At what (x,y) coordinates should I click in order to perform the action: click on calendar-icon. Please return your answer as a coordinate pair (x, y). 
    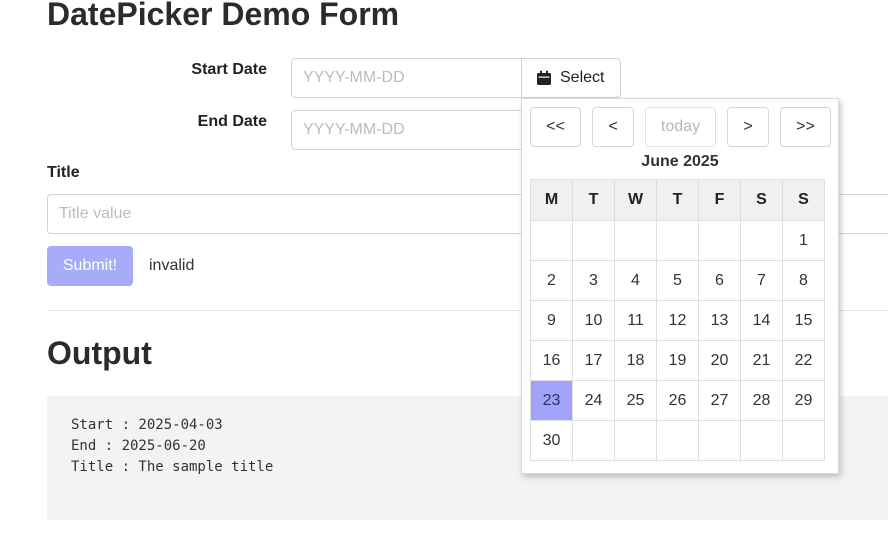
    Looking at the image, I should click on (544, 77).